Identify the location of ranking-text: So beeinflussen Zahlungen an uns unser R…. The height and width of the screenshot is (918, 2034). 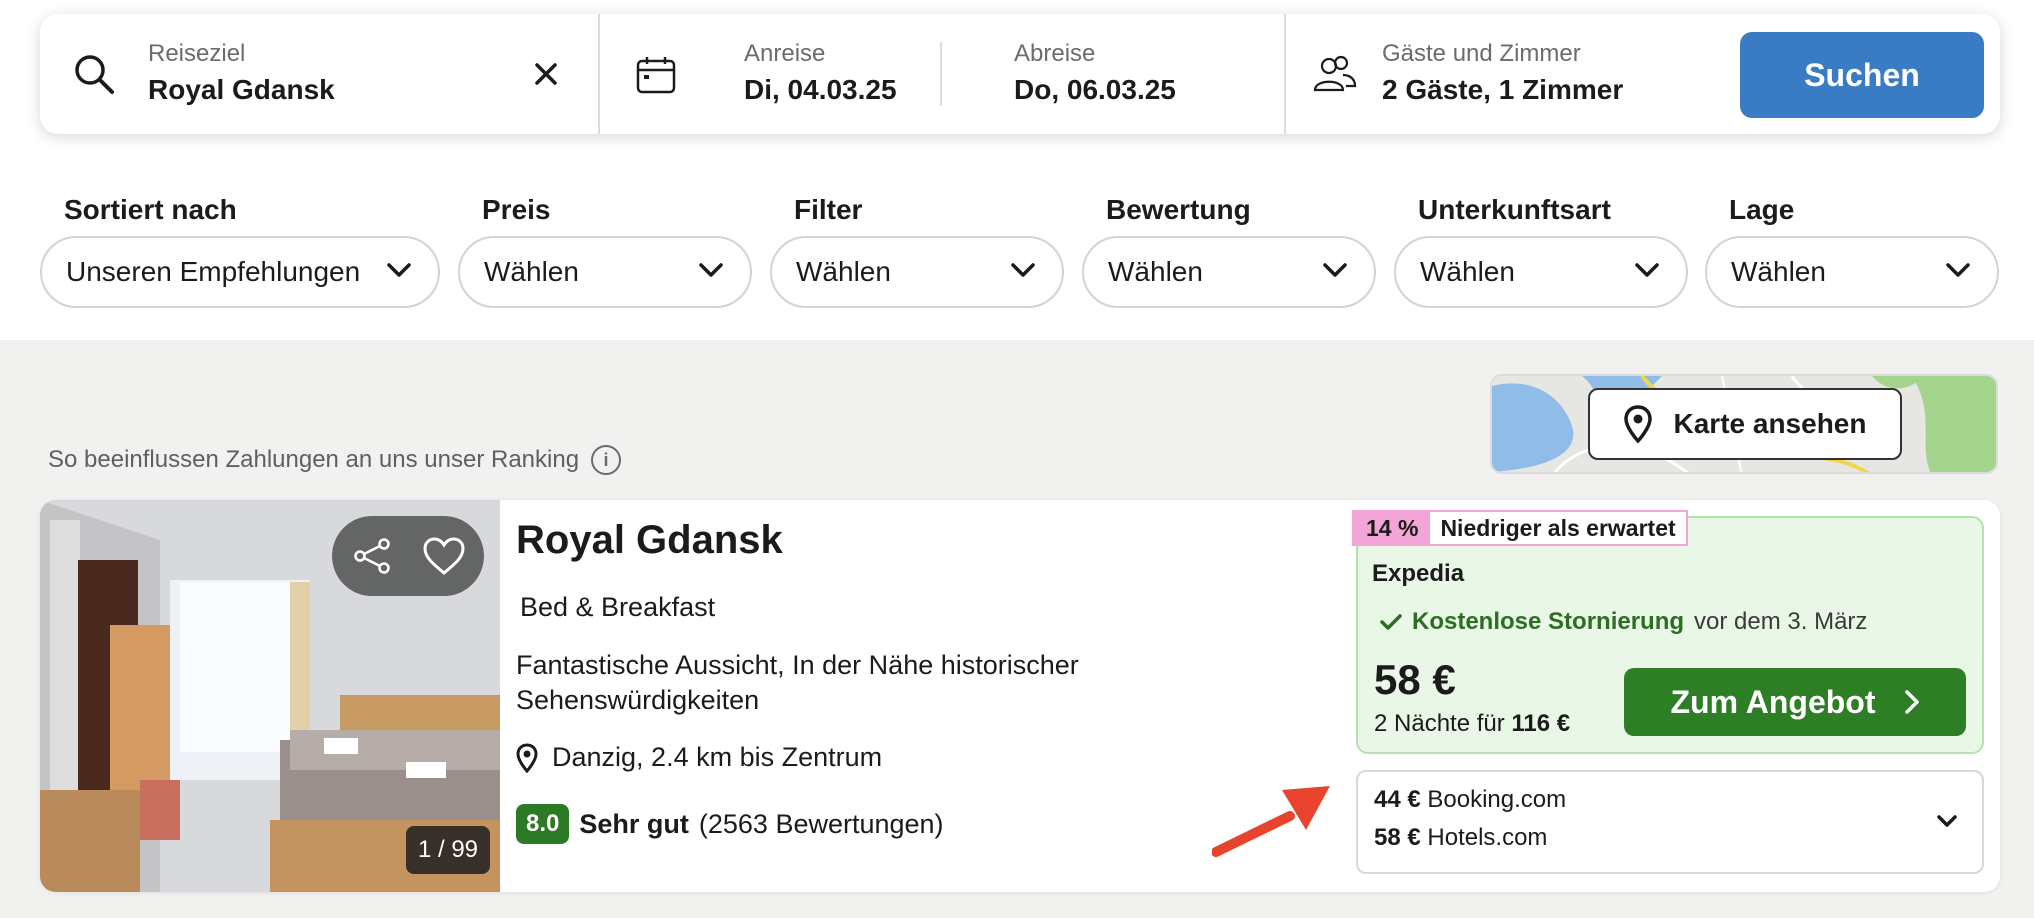
(314, 459).